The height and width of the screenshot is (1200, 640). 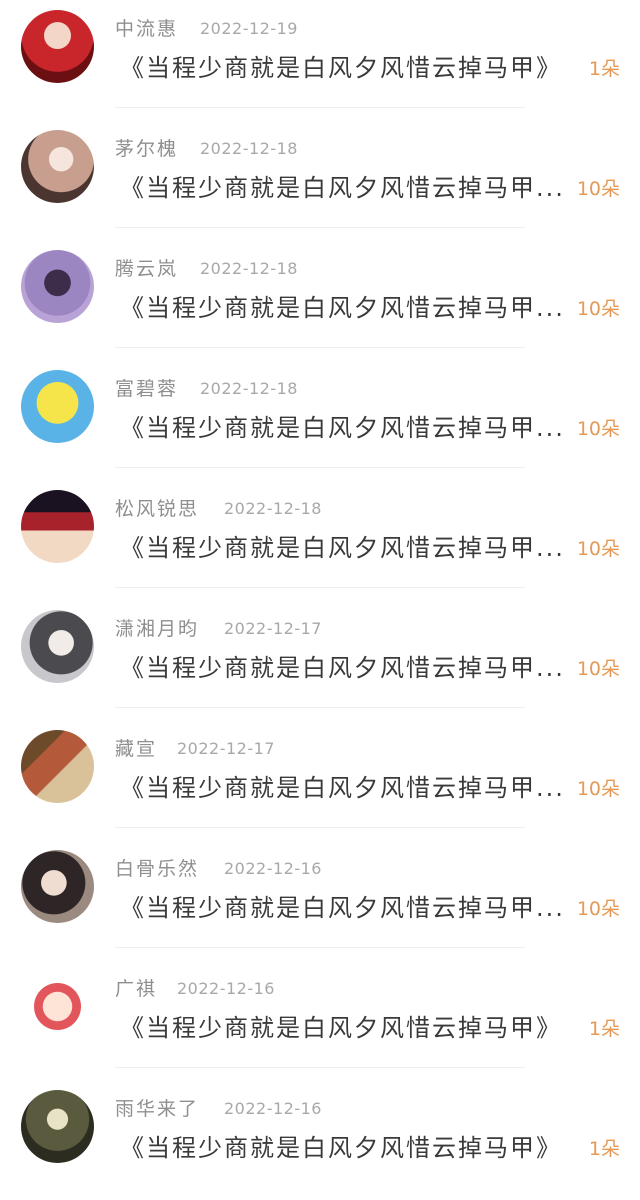 I want to click on list-item: 潇湘月昀 2022-12-17 《当程少商就是白风夕风惜云掉马甲... 10朵, so click(x=320, y=660).